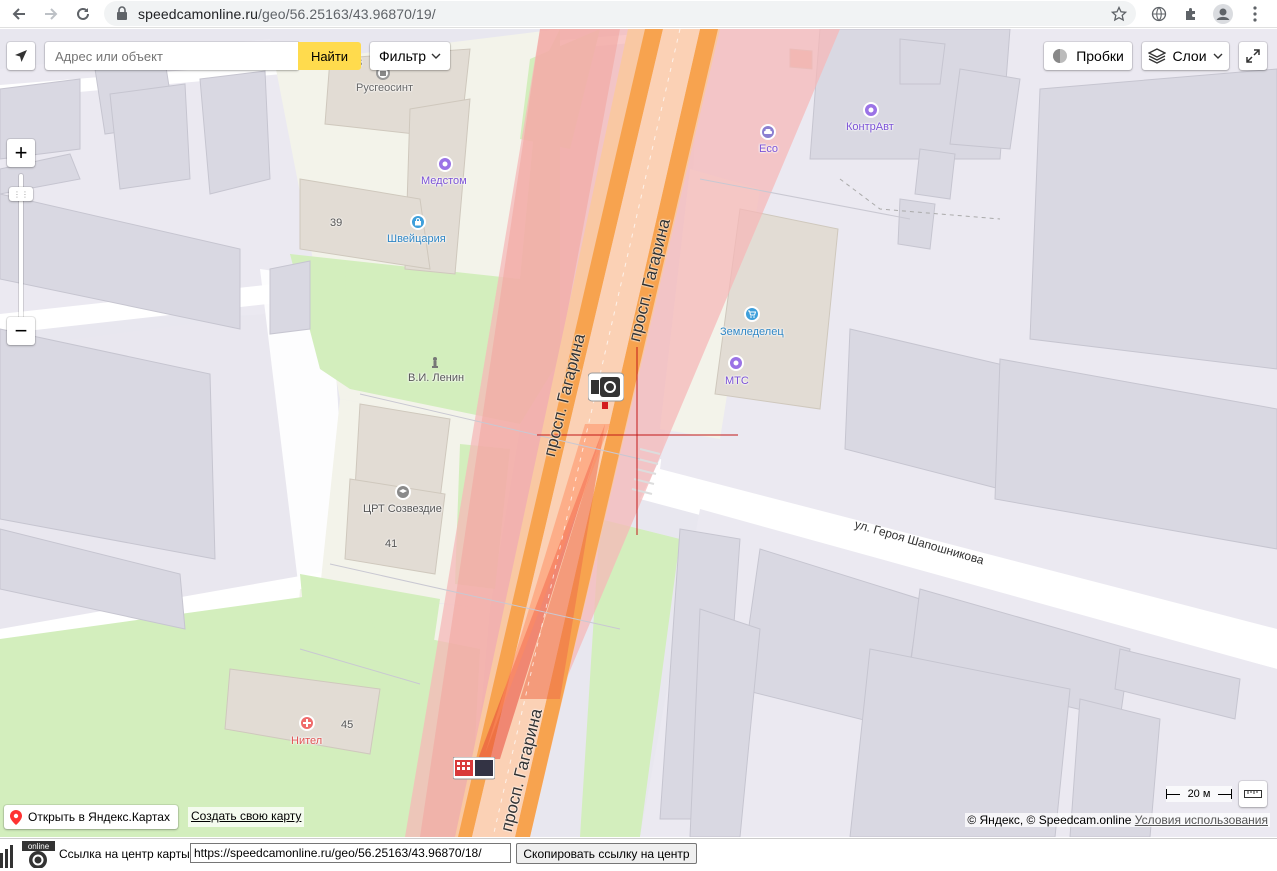  I want to click on car-service-icon, so click(768, 132).